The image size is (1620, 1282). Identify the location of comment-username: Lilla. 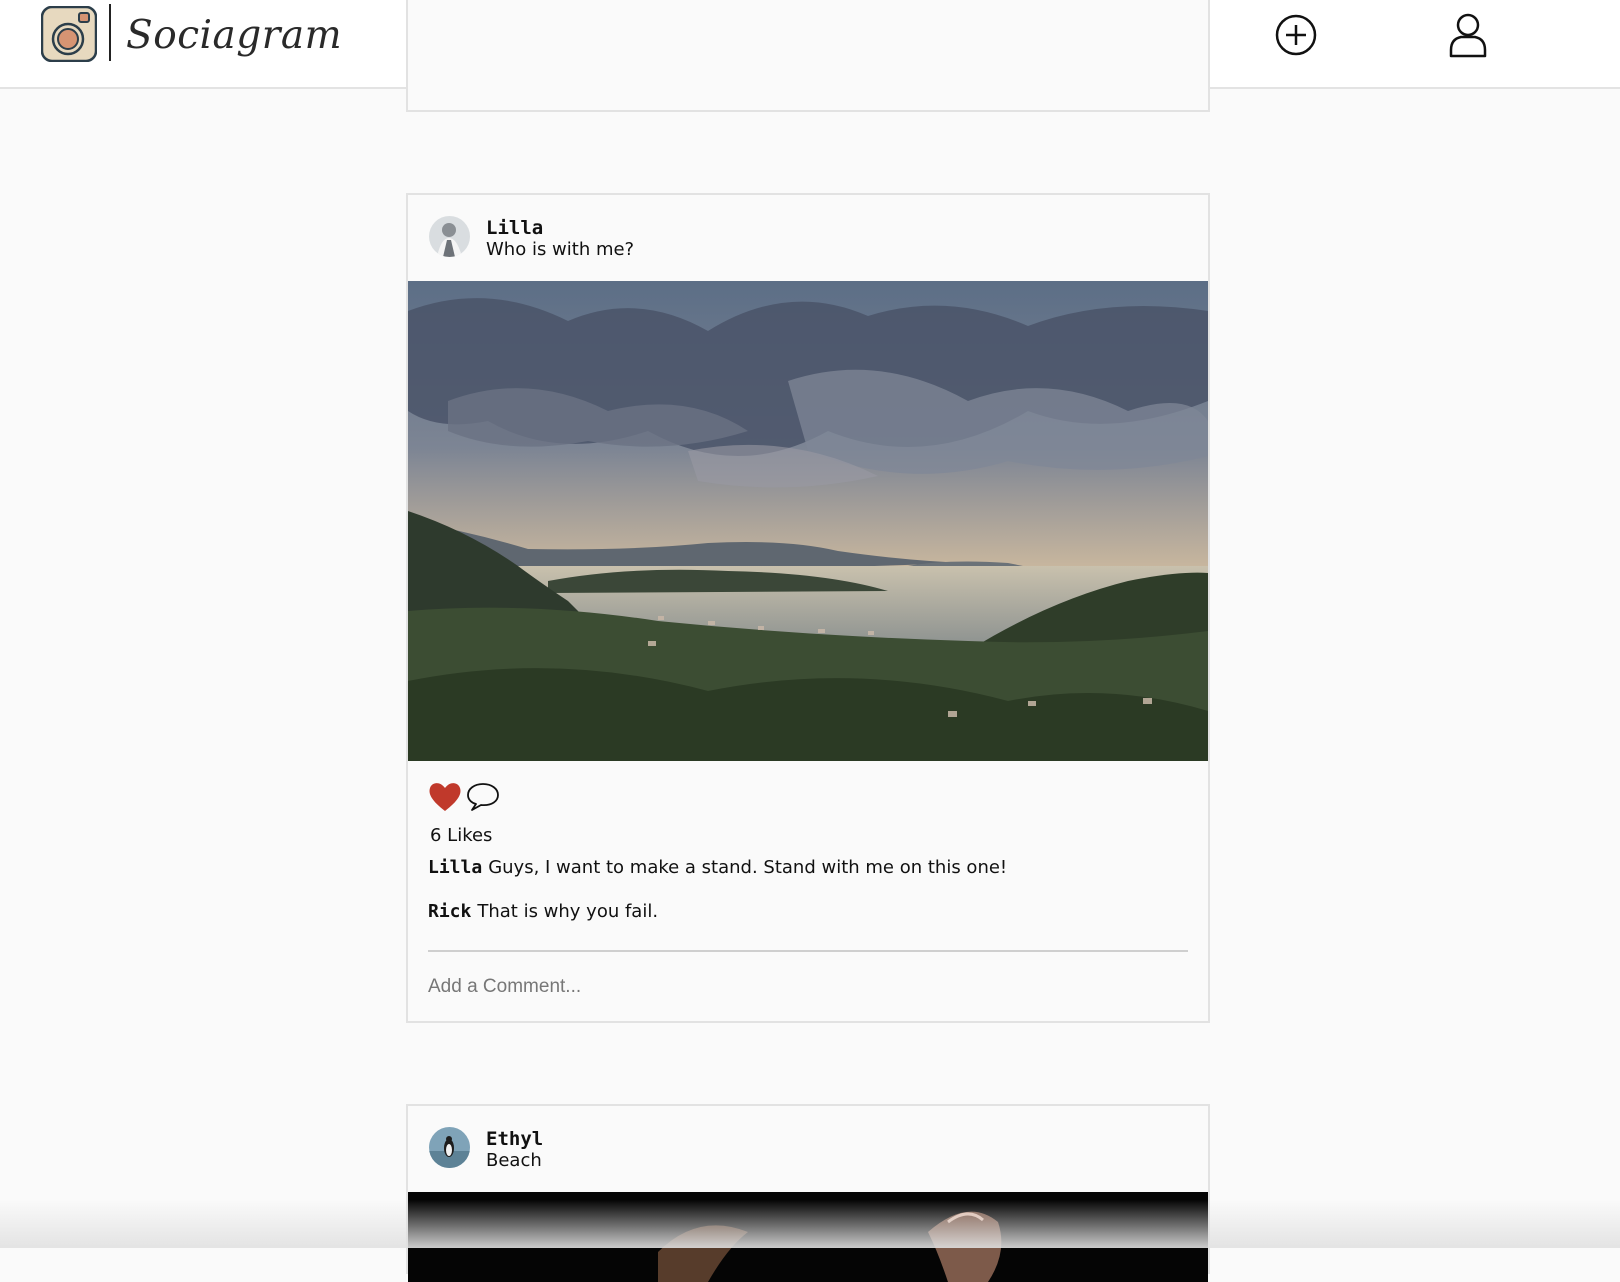
(455, 867).